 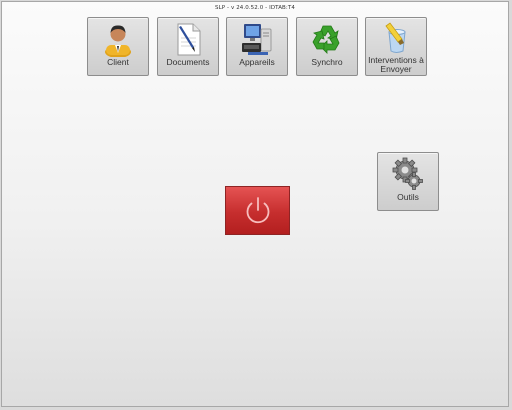 I want to click on outils-button: Outils, so click(x=408, y=181).